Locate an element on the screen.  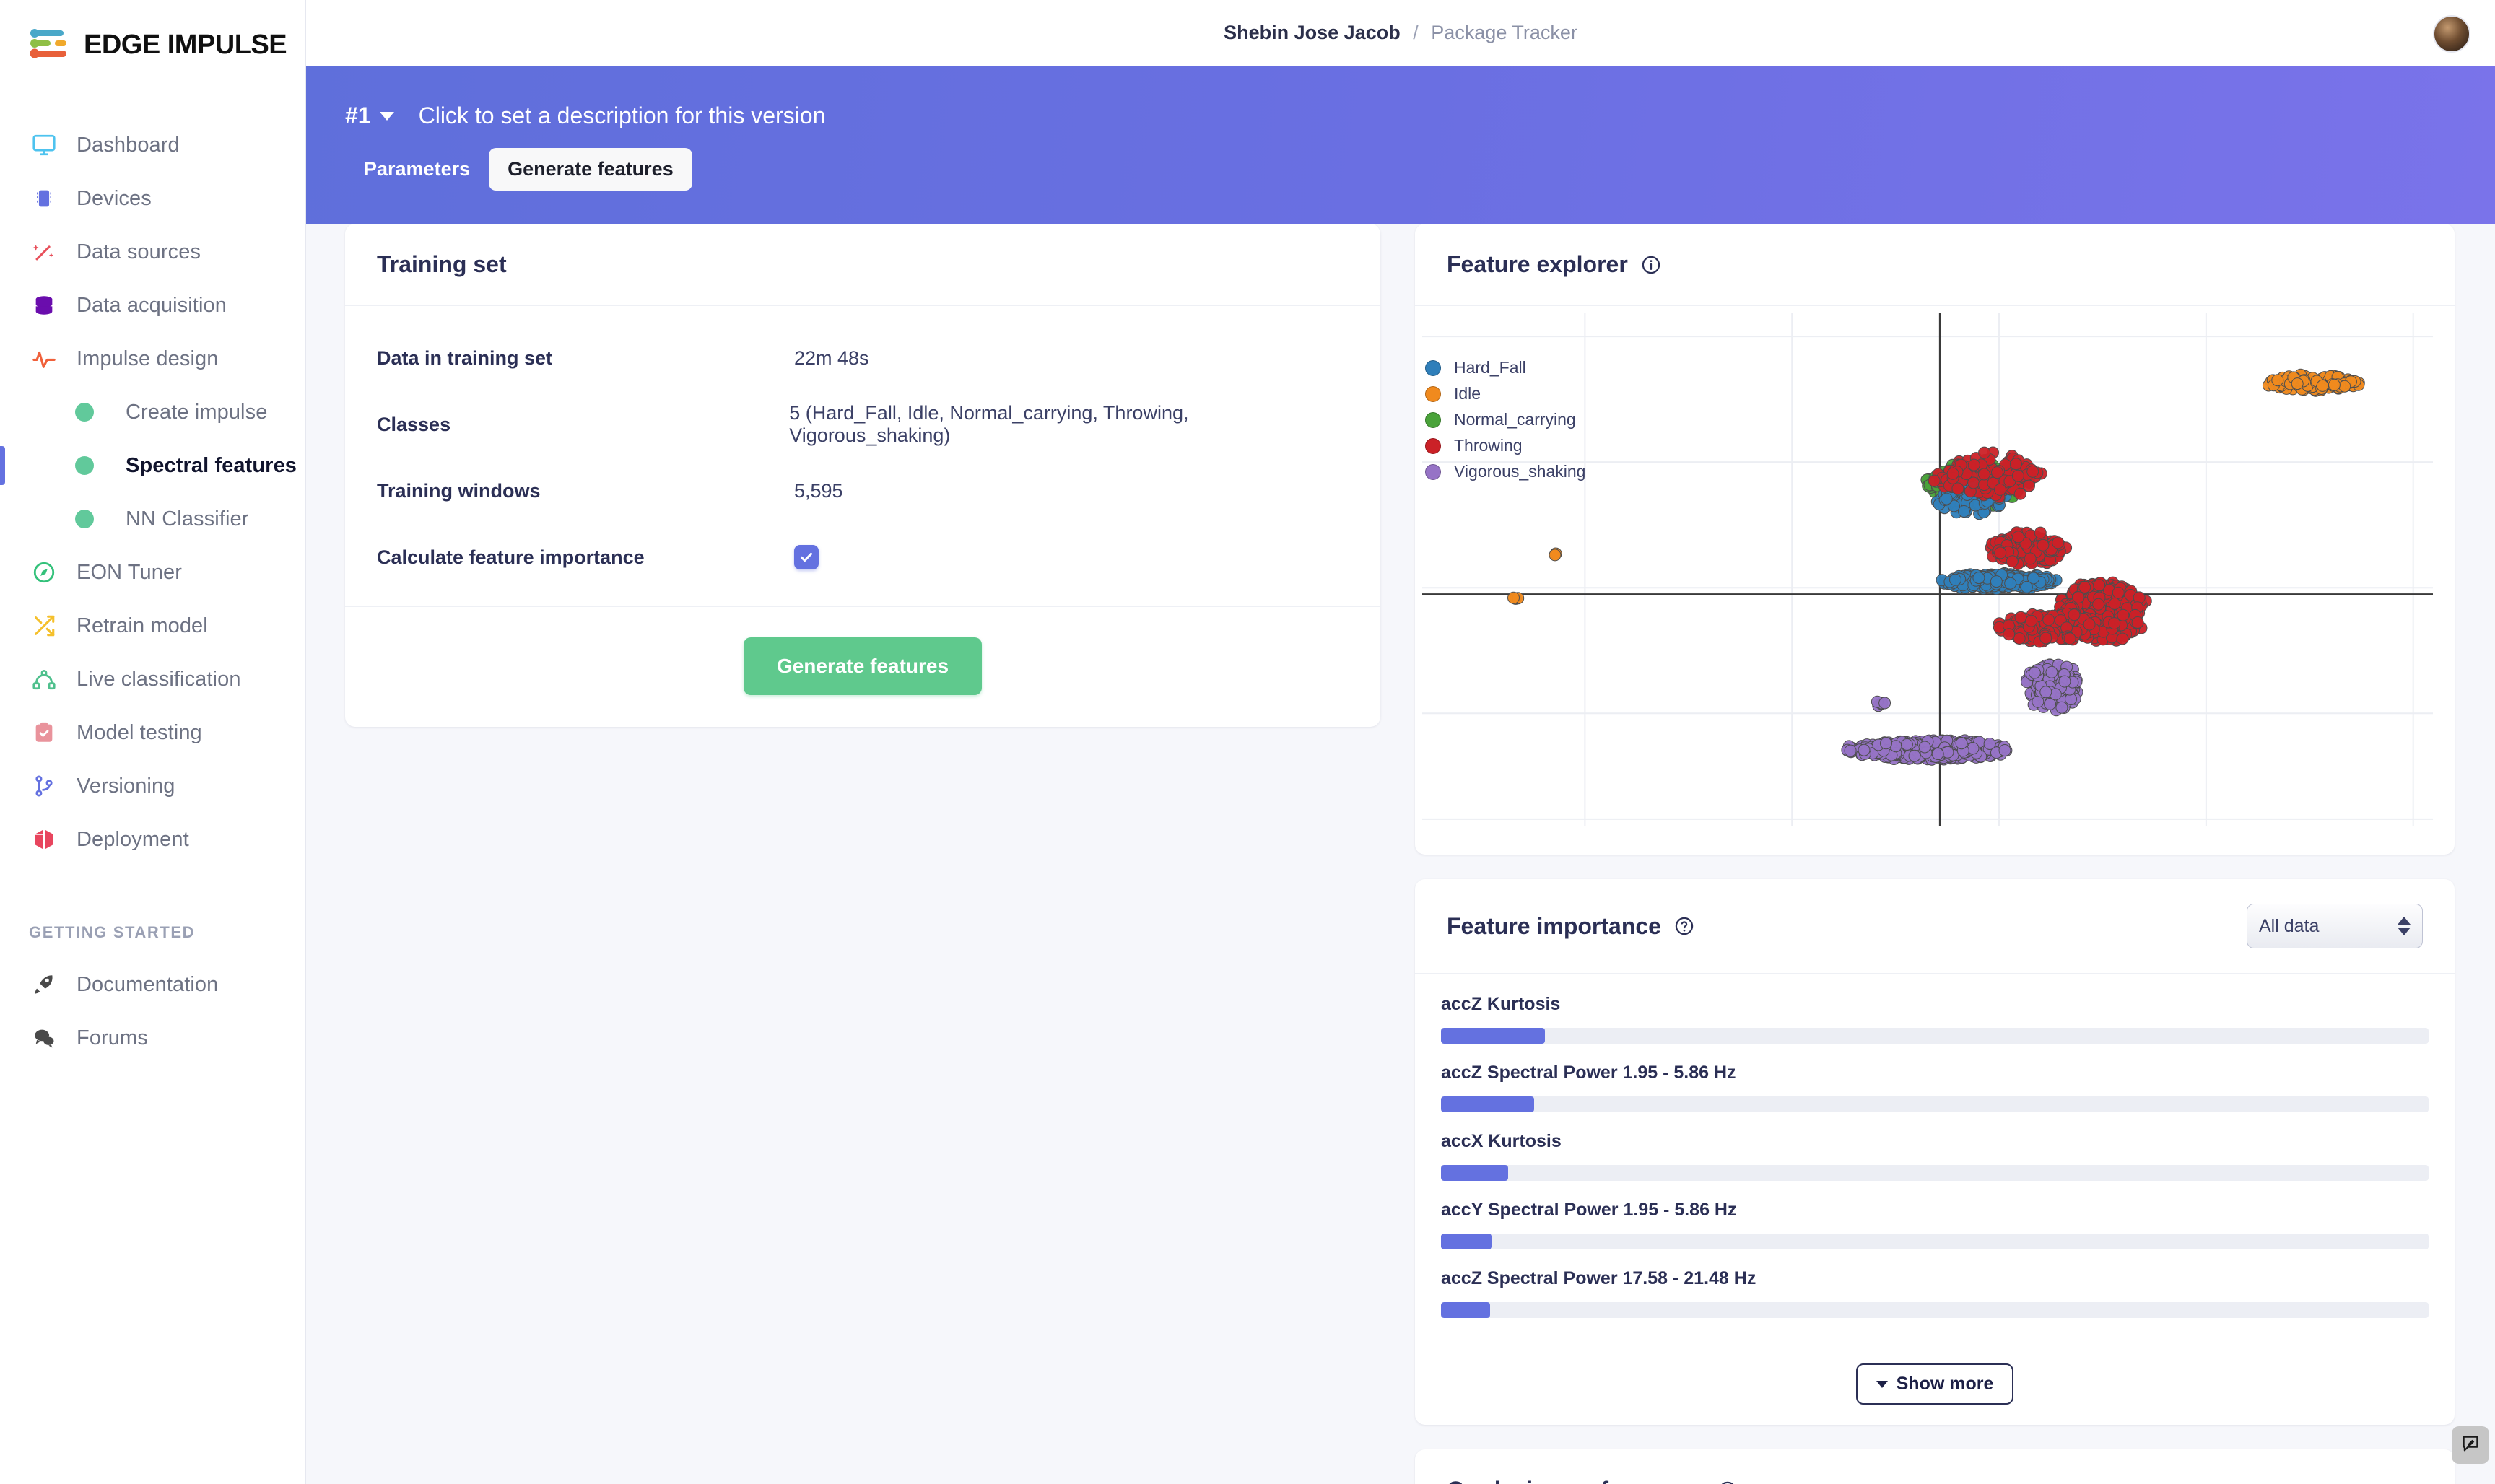
sidebar-item-dashboard: Dashboard is located at coordinates (152, 145).